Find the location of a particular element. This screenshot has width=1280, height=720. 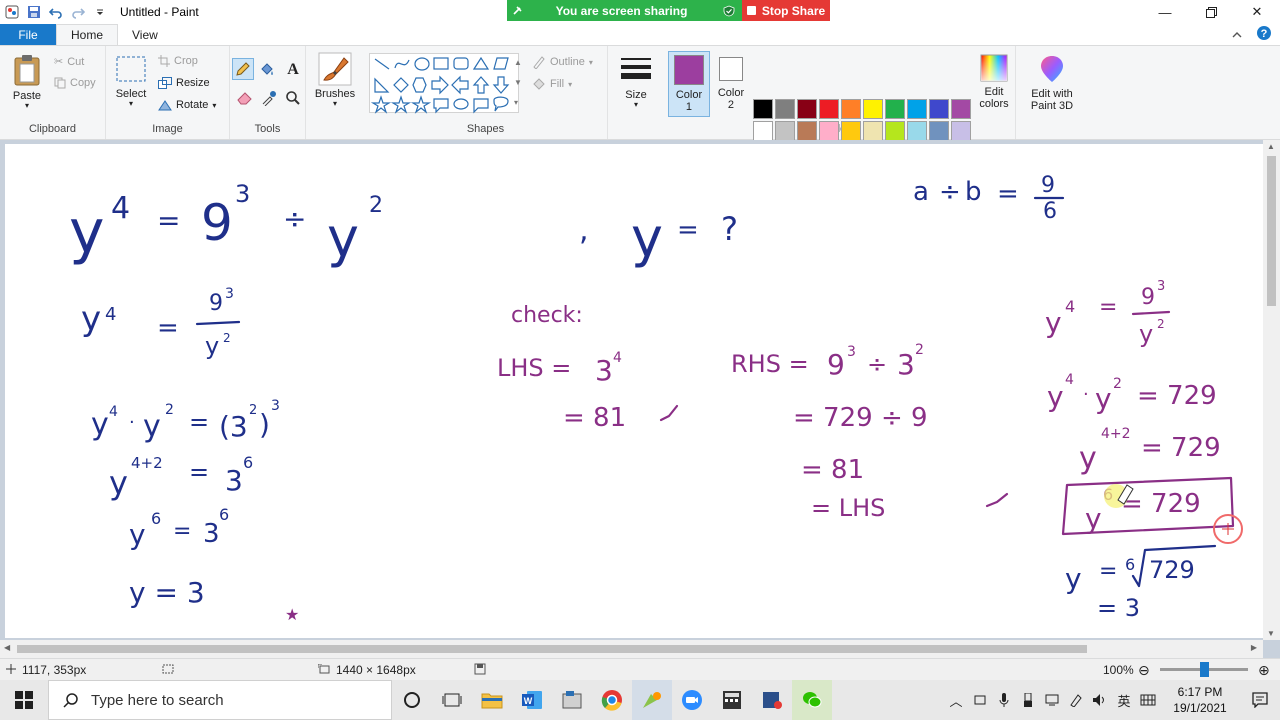

paint-taskbar-icon is located at coordinates (652, 700).